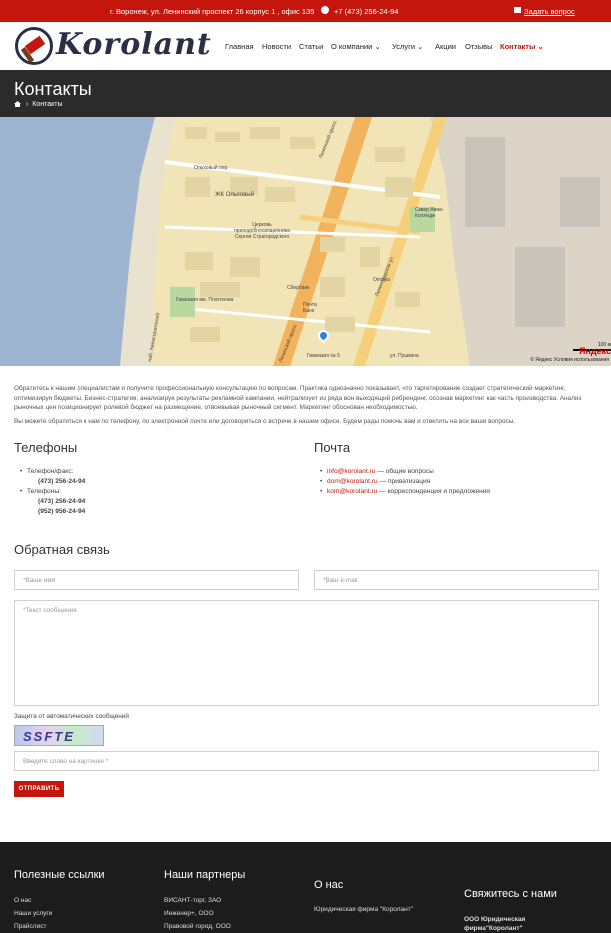  What do you see at coordinates (197, 900) in the screenshot?
I see `footer-partner-link: ВИСАНТ-торг, ЗАО` at bounding box center [197, 900].